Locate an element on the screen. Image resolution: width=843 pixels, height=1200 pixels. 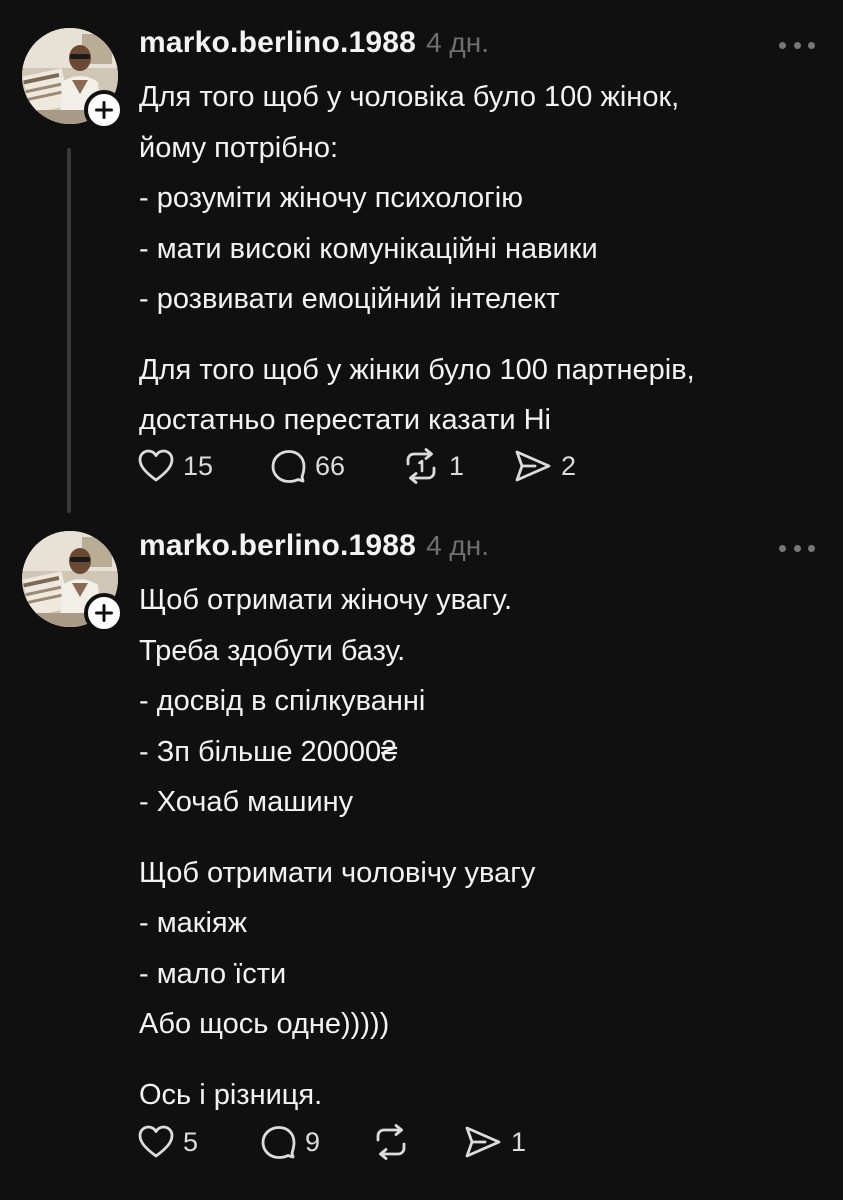
text-line: - досвід в спілкуванні is located at coordinates (282, 701).